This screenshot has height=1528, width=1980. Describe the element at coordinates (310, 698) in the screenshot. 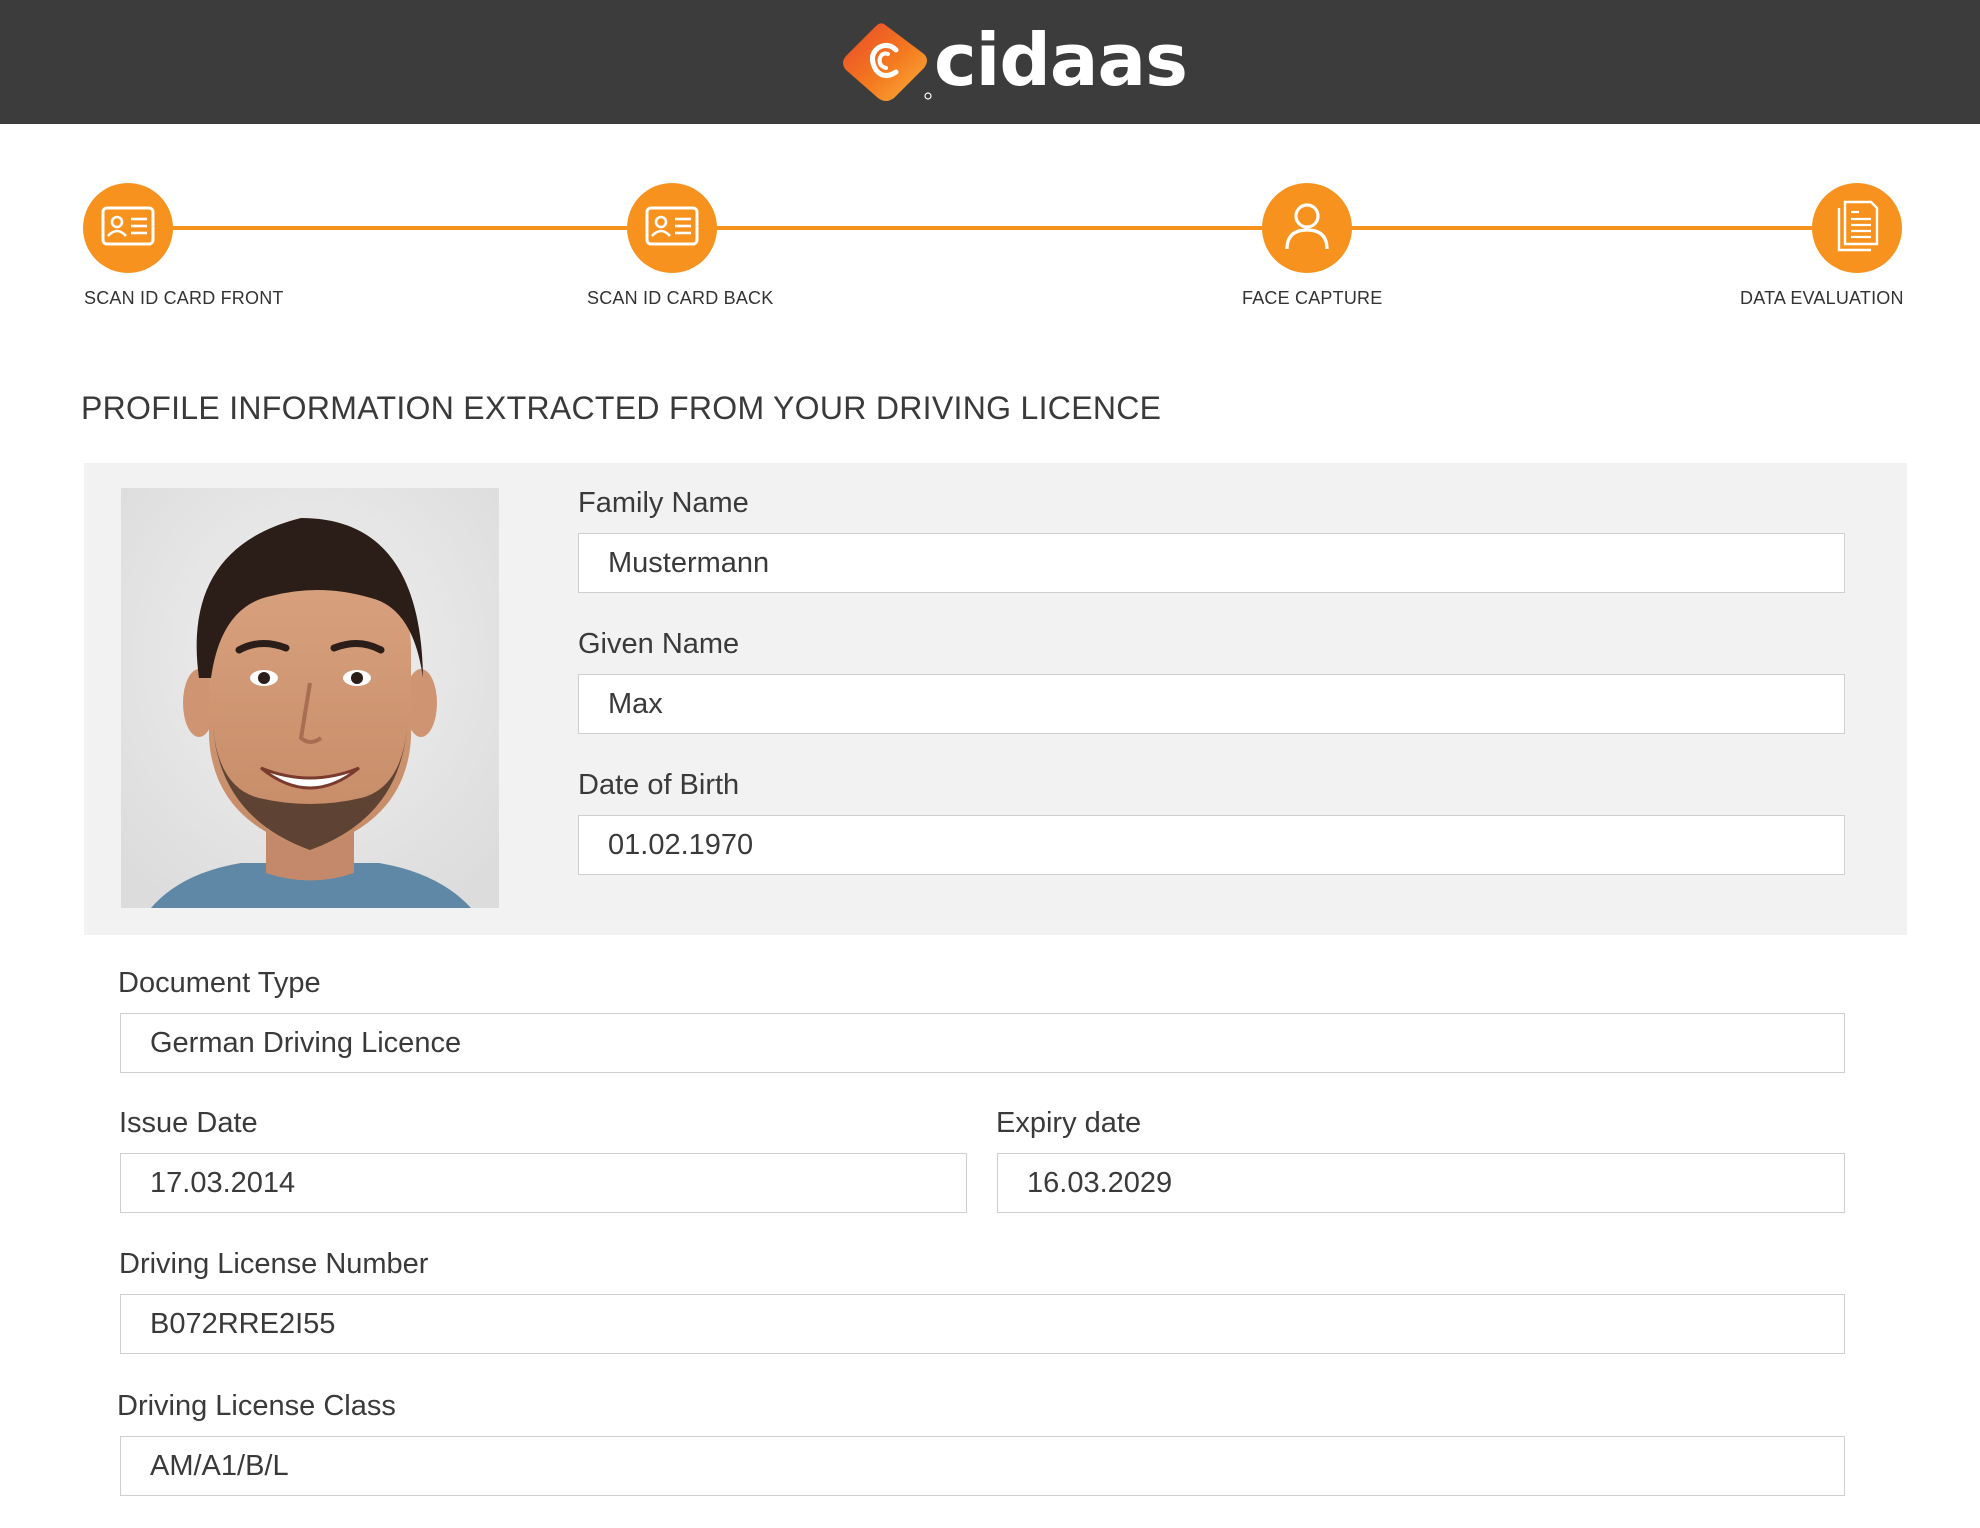

I see `profile-photo` at that location.